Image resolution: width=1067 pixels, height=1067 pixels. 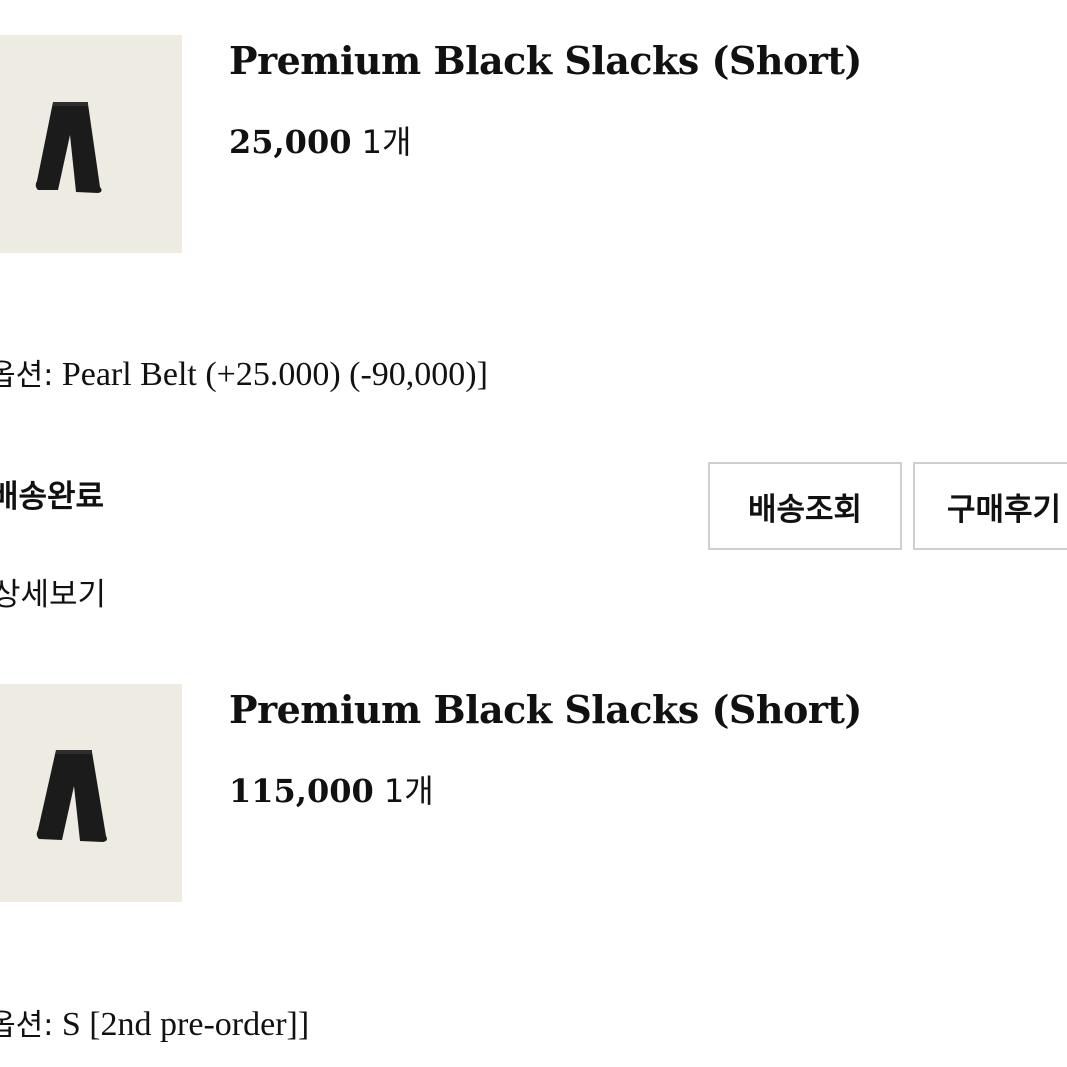 What do you see at coordinates (990, 506) in the screenshot?
I see `write-review-button: 구매후기` at bounding box center [990, 506].